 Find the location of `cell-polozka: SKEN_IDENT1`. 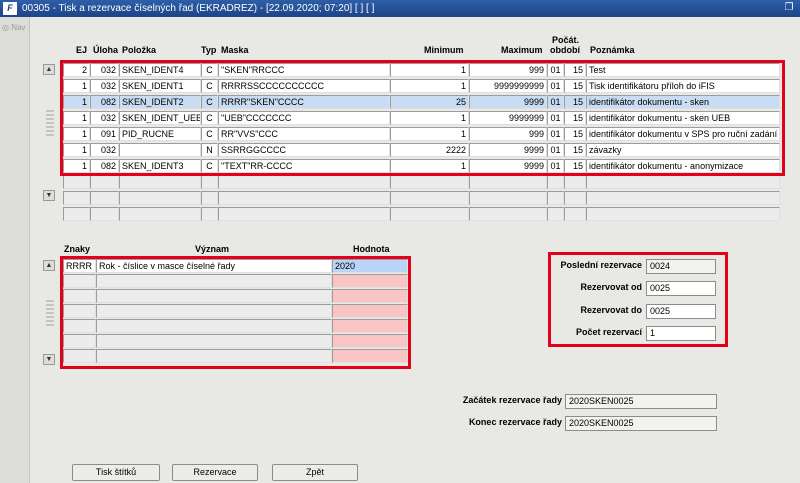

cell-polozka: SKEN_IDENT1 is located at coordinates (160, 86).